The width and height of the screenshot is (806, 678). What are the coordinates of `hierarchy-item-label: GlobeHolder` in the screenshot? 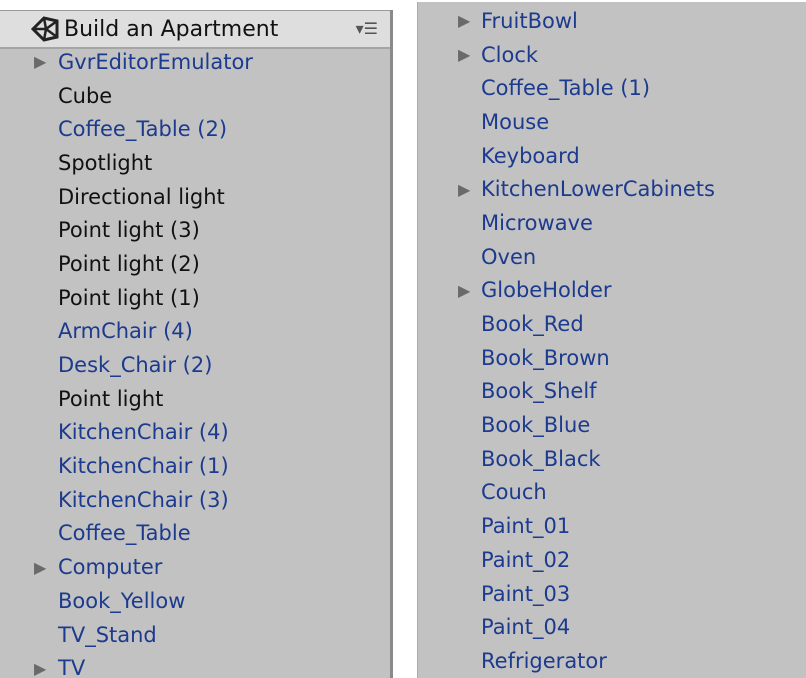 It's located at (546, 290).